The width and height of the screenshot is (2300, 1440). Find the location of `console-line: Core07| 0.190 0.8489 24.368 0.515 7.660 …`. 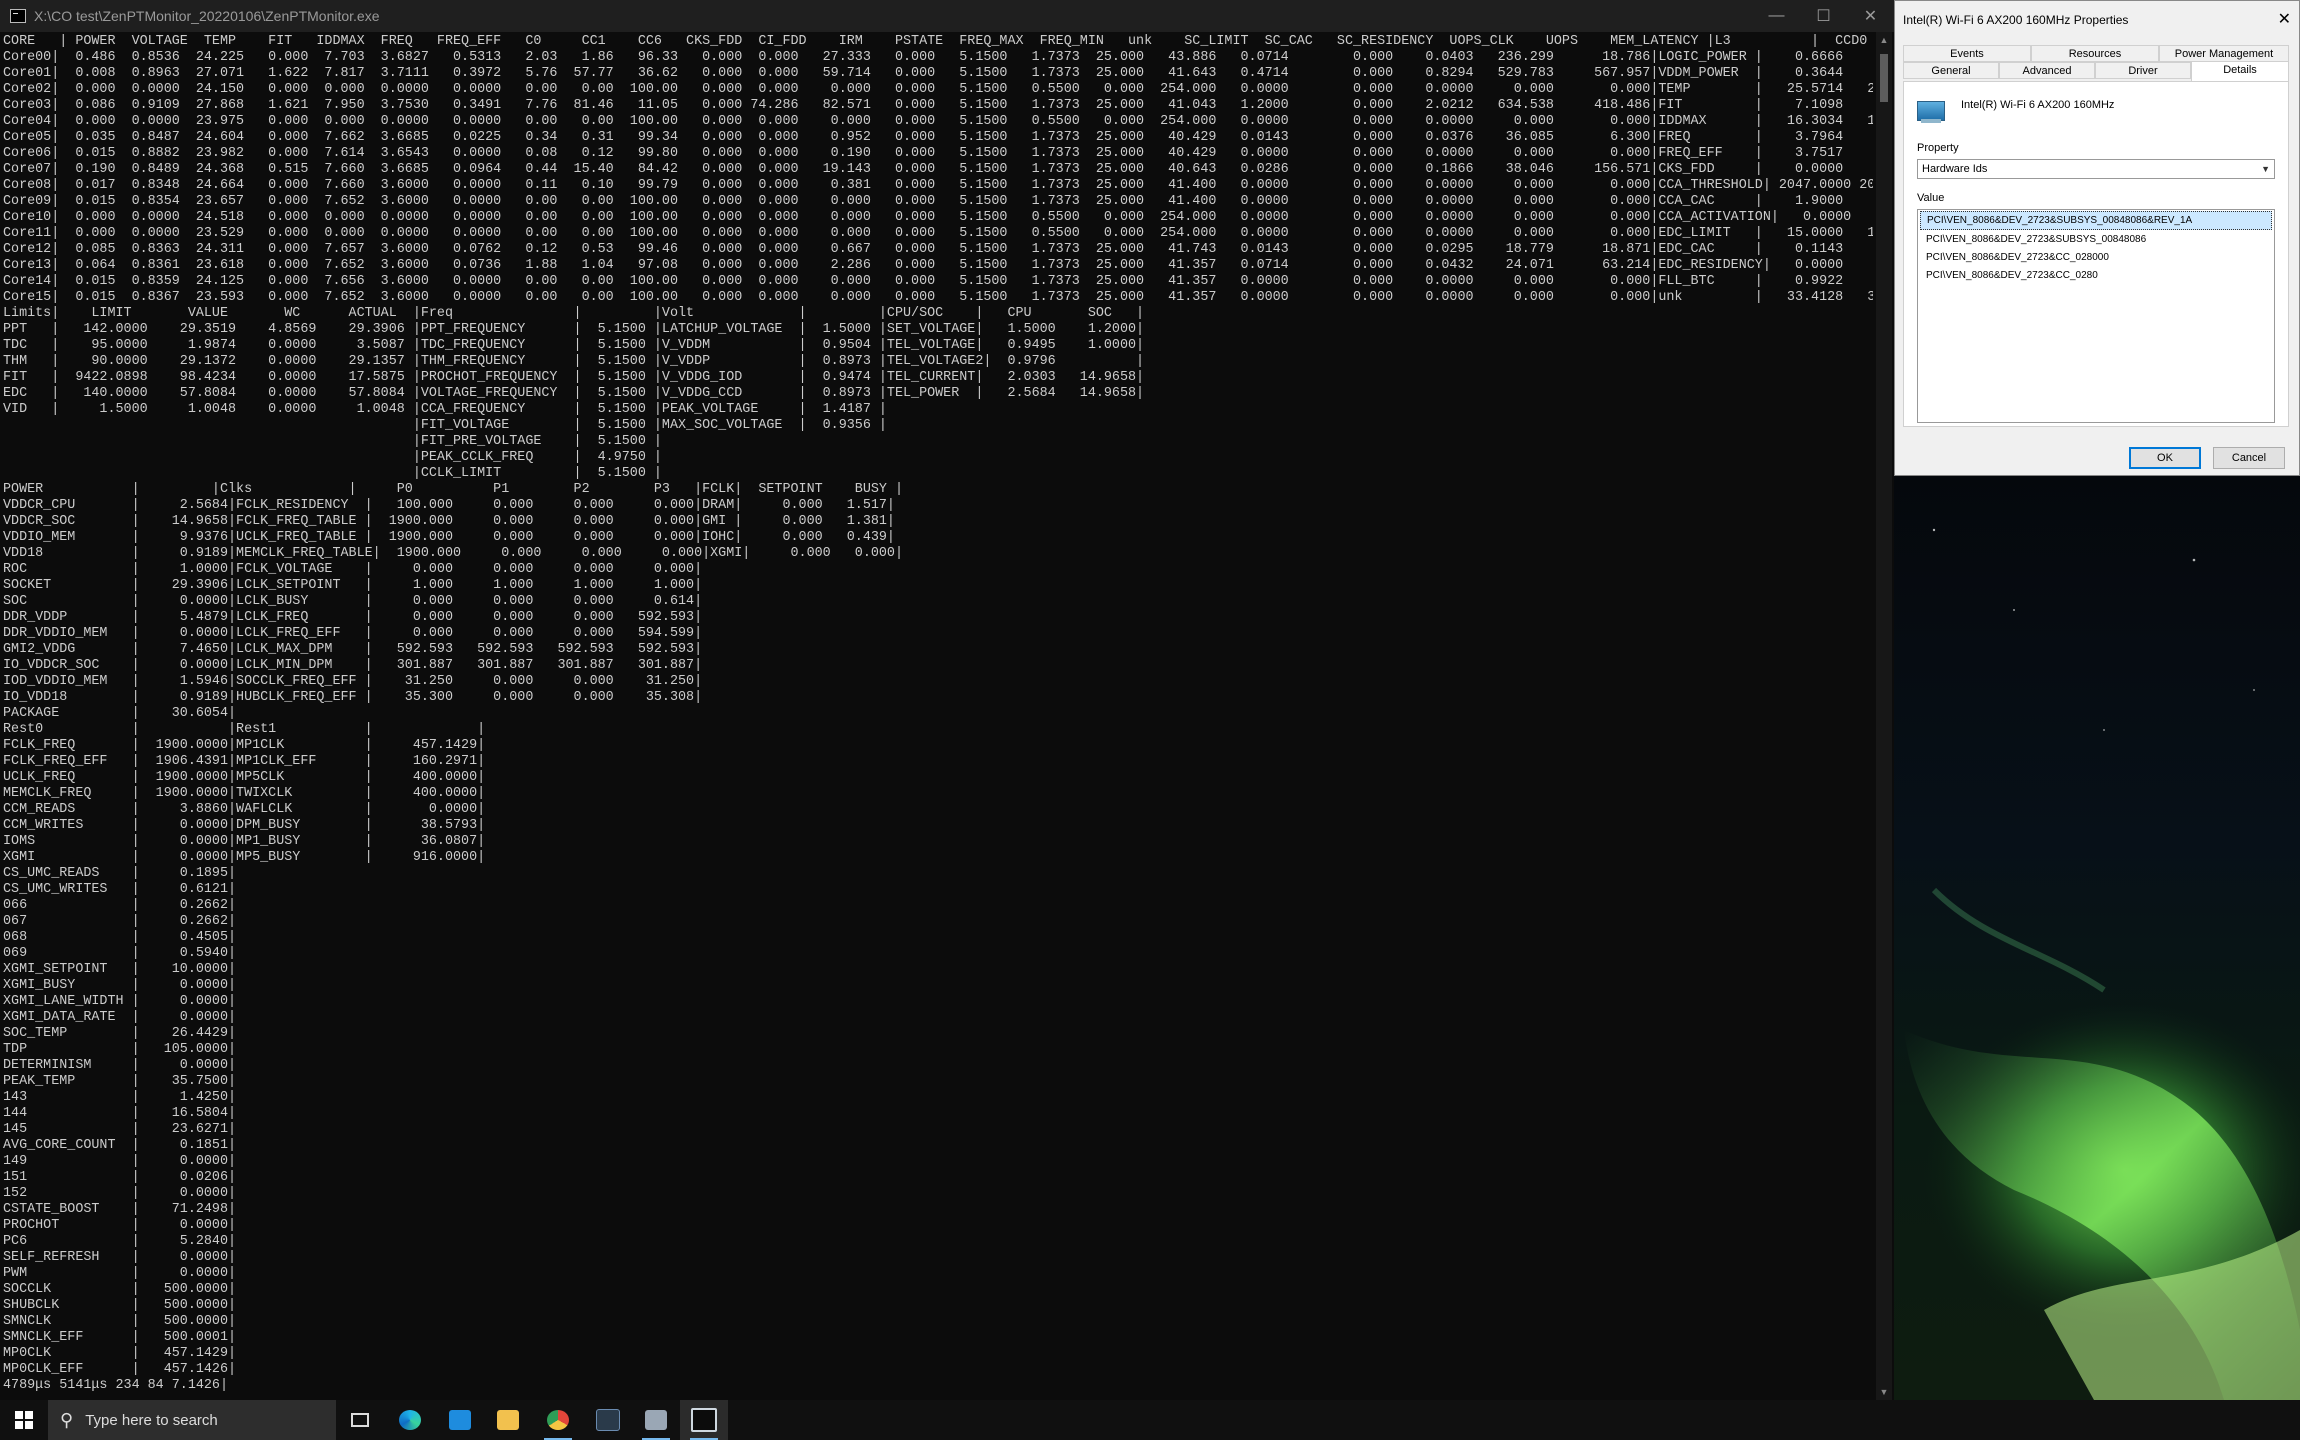

console-line: Core07| 0.190 0.8489 24.368 0.515 7.660 … is located at coordinates (938, 169).